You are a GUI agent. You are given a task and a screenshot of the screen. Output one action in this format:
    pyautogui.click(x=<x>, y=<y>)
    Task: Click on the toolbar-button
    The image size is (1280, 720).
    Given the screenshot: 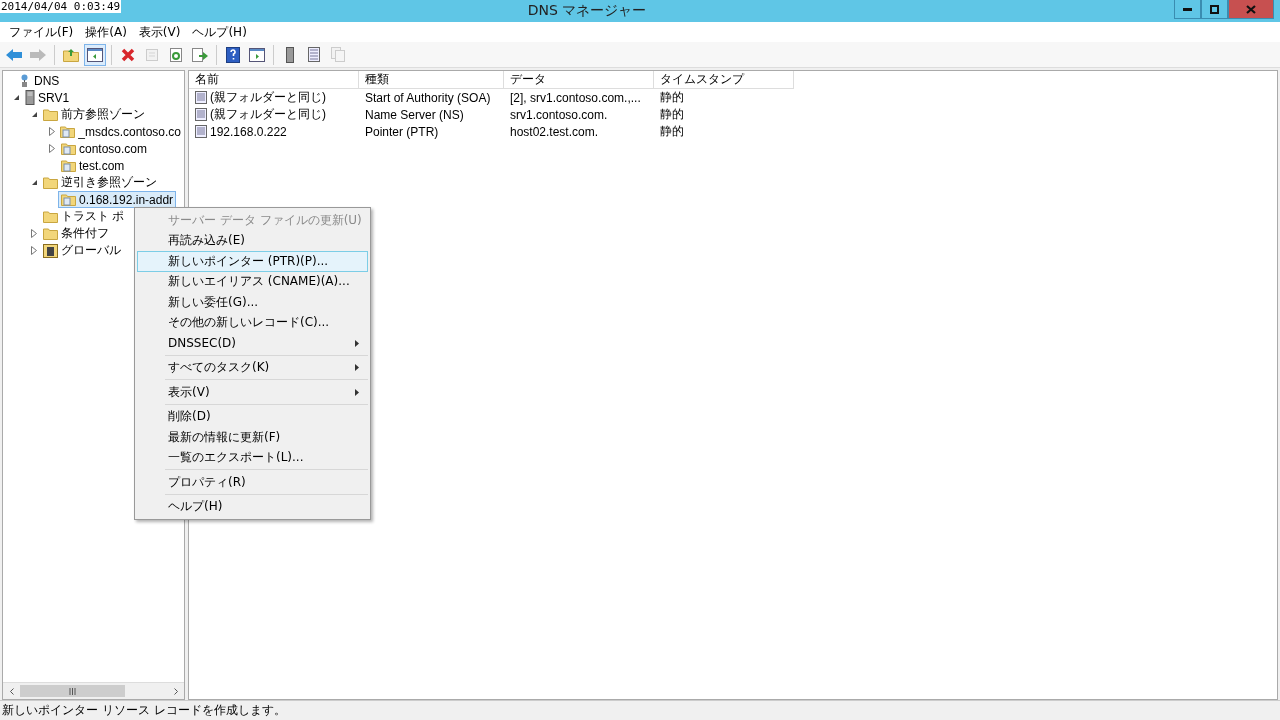 What is the action you would take?
    pyautogui.click(x=95, y=54)
    